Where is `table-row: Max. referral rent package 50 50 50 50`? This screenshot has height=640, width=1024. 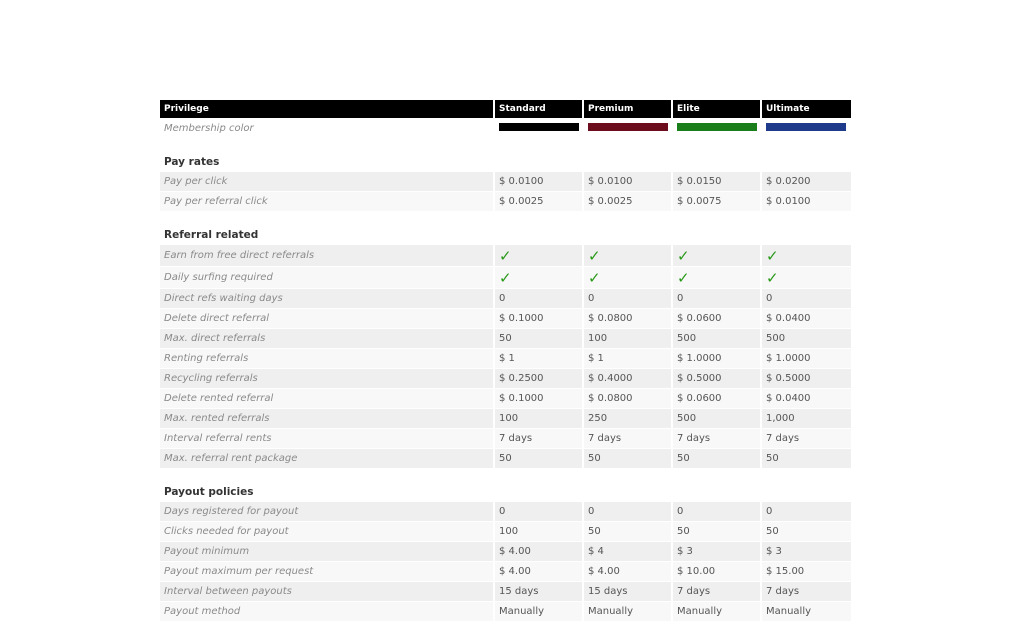
table-row: Max. referral rent package 50 50 50 50 is located at coordinates (505, 459).